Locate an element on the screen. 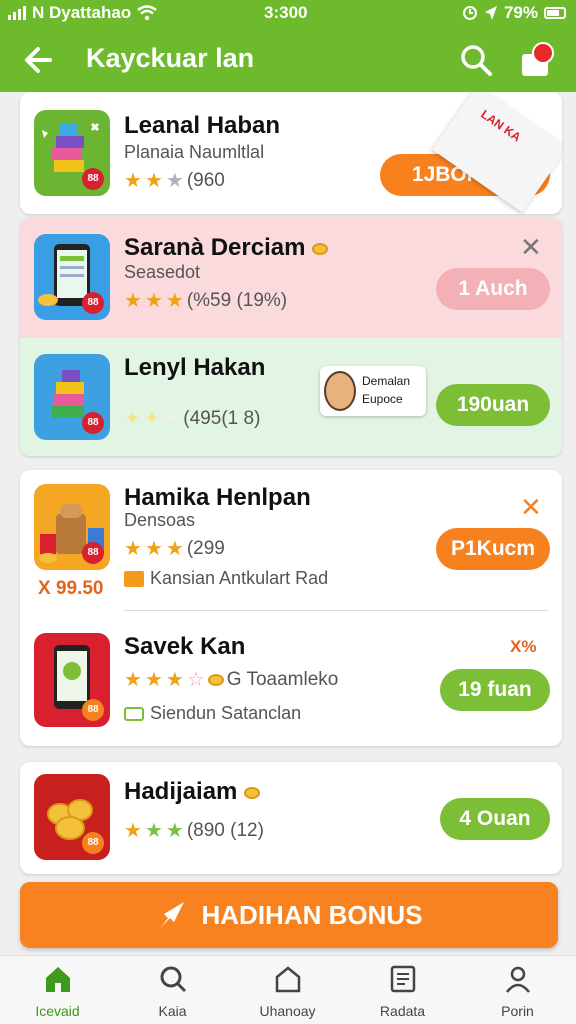 The height and width of the screenshot is (1024, 576). item-action-button: P1Kucm is located at coordinates (493, 549).